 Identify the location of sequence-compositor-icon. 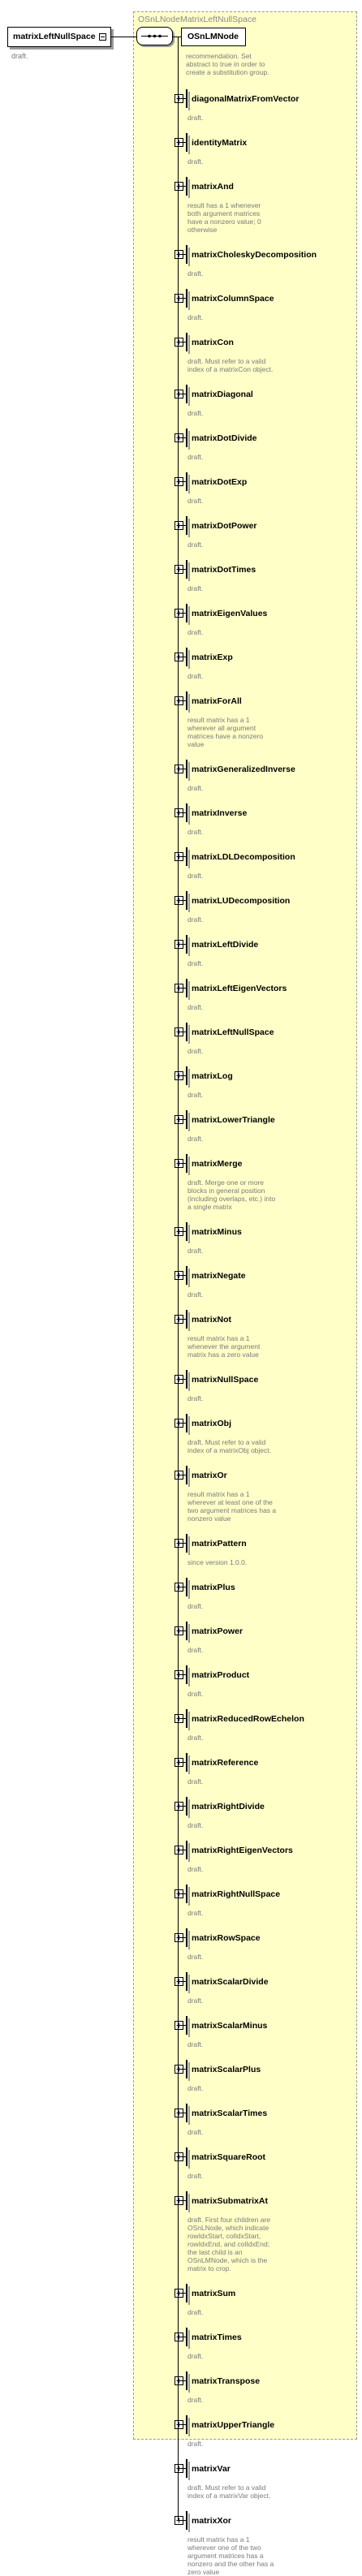
(154, 36).